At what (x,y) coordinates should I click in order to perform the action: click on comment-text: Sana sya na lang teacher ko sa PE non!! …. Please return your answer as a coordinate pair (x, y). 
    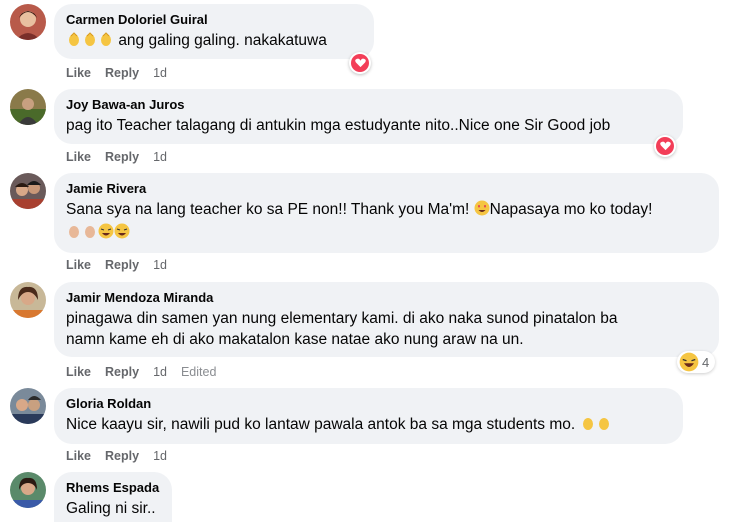
    Looking at the image, I should click on (359, 209).